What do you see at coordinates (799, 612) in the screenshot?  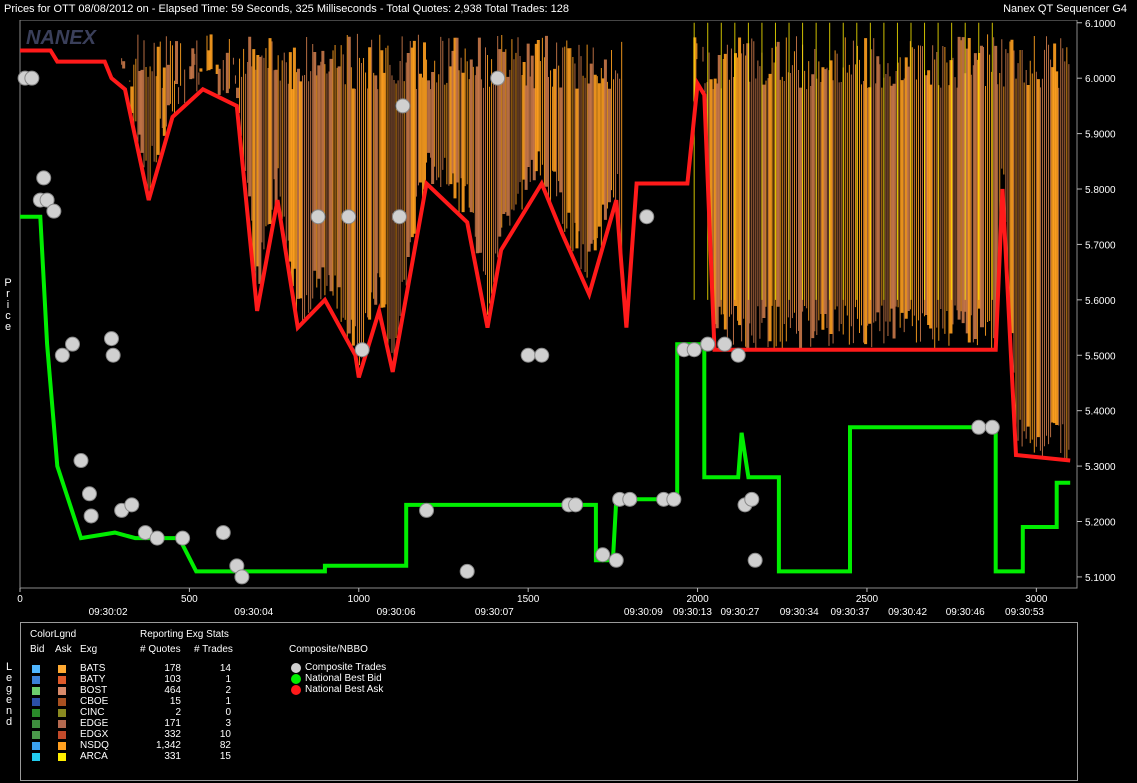 I see `x-time-label: 09:30:34` at bounding box center [799, 612].